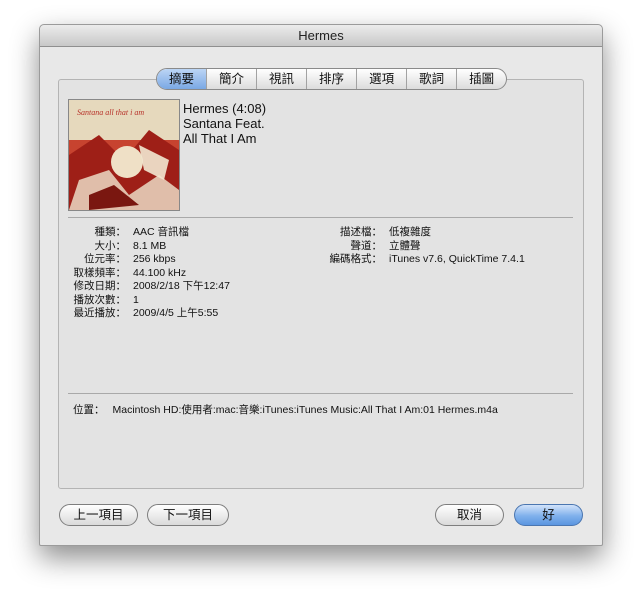  Describe the element at coordinates (281, 79) in the screenshot. I see `tab-video: 視訊` at that location.